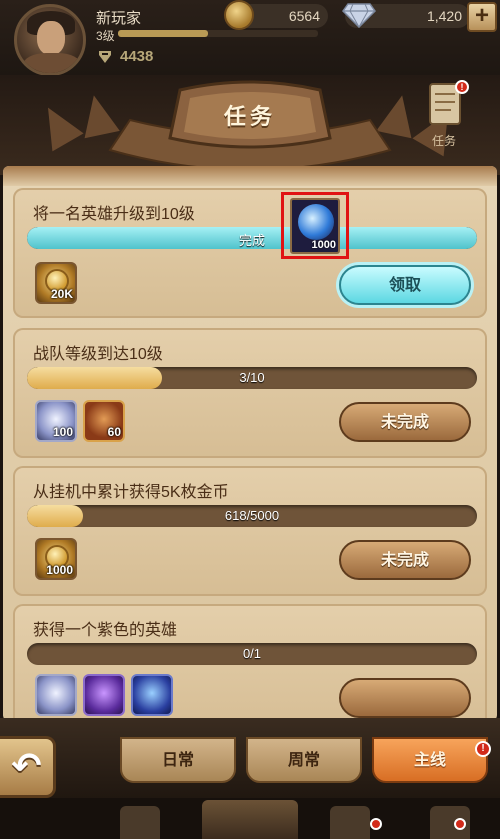 This screenshot has height=839, width=500. I want to click on claim-button: 领取, so click(405, 285).